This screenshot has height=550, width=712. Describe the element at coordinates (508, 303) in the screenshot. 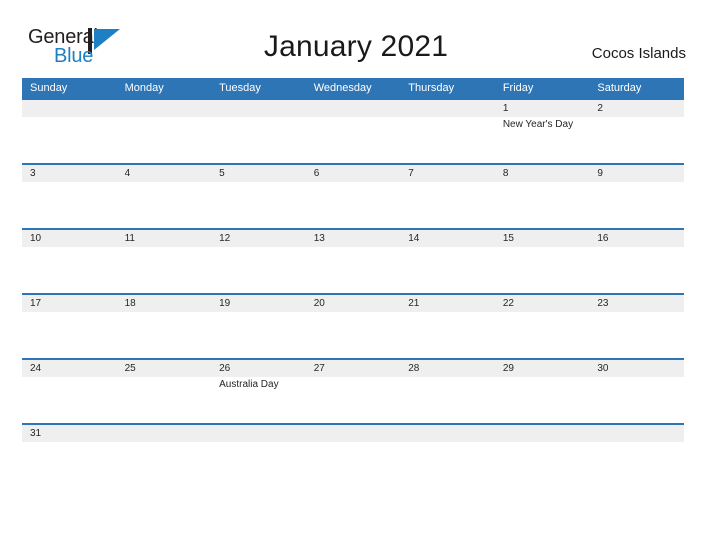

I see `day-number: 22` at that location.